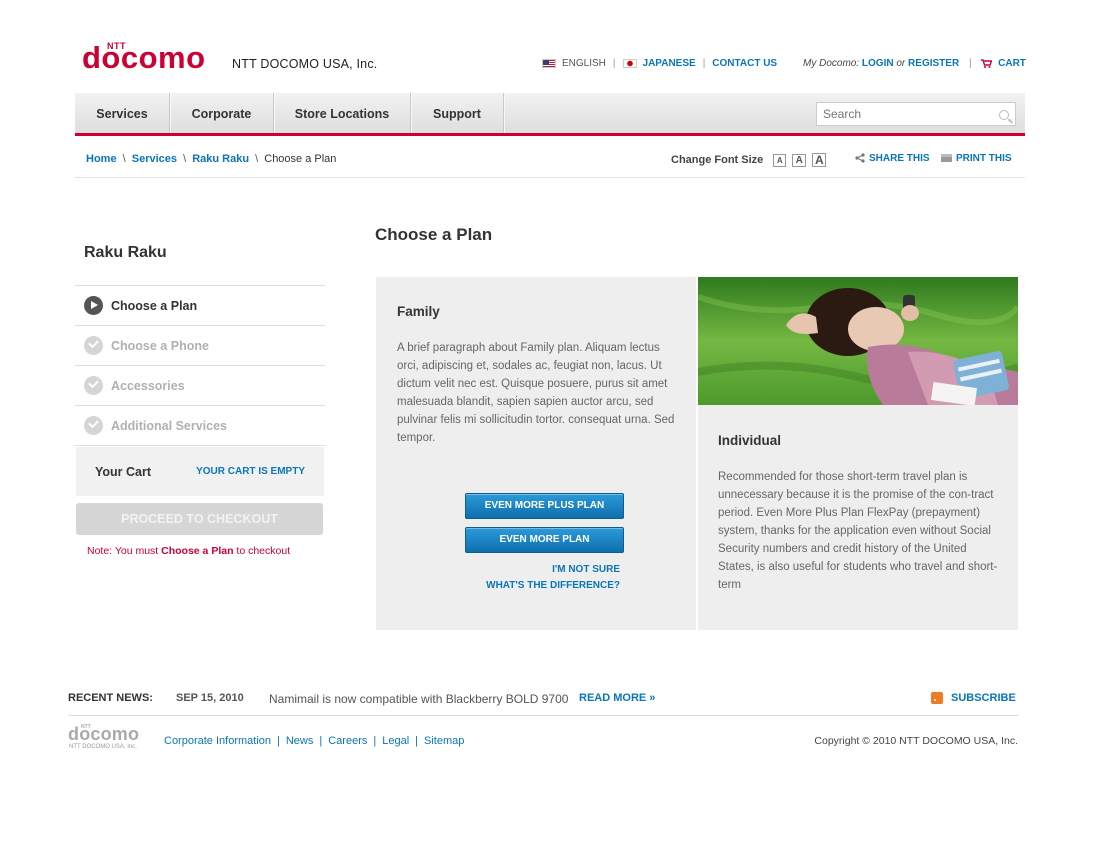  What do you see at coordinates (342, 113) in the screenshot?
I see `nav-item-store-locations: Store Locations` at bounding box center [342, 113].